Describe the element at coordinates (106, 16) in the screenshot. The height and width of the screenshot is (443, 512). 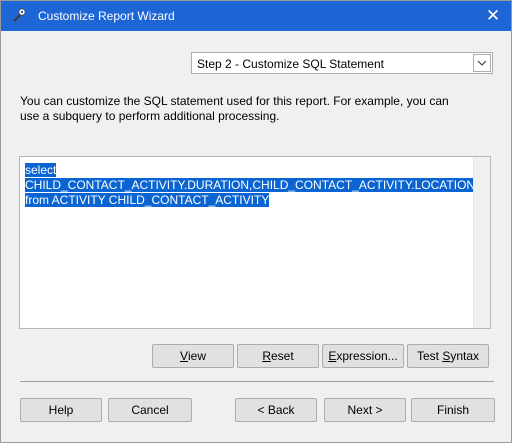
I see `window-title: Customize Report Wizard` at that location.